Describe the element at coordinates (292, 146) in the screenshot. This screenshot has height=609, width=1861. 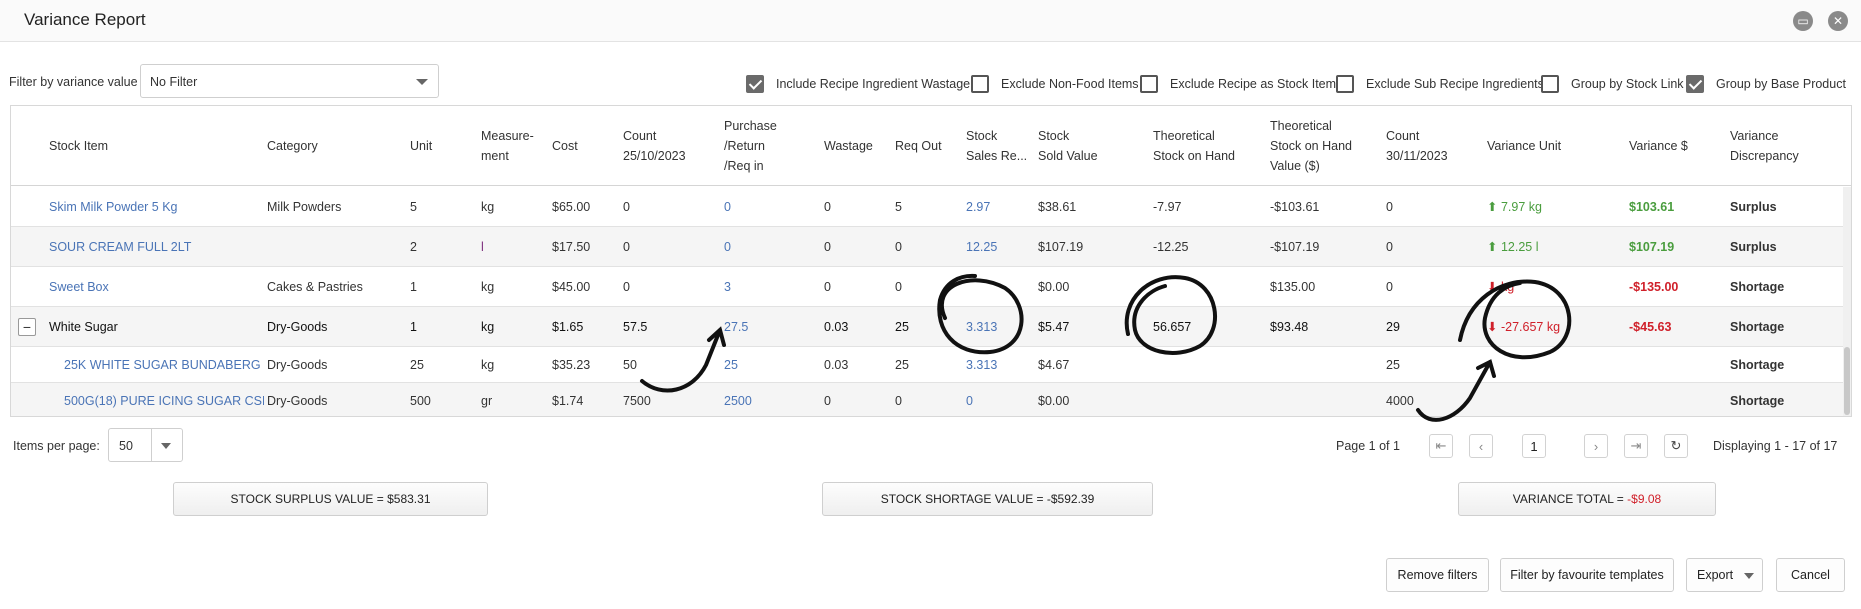
I see `header-category: Category` at that location.